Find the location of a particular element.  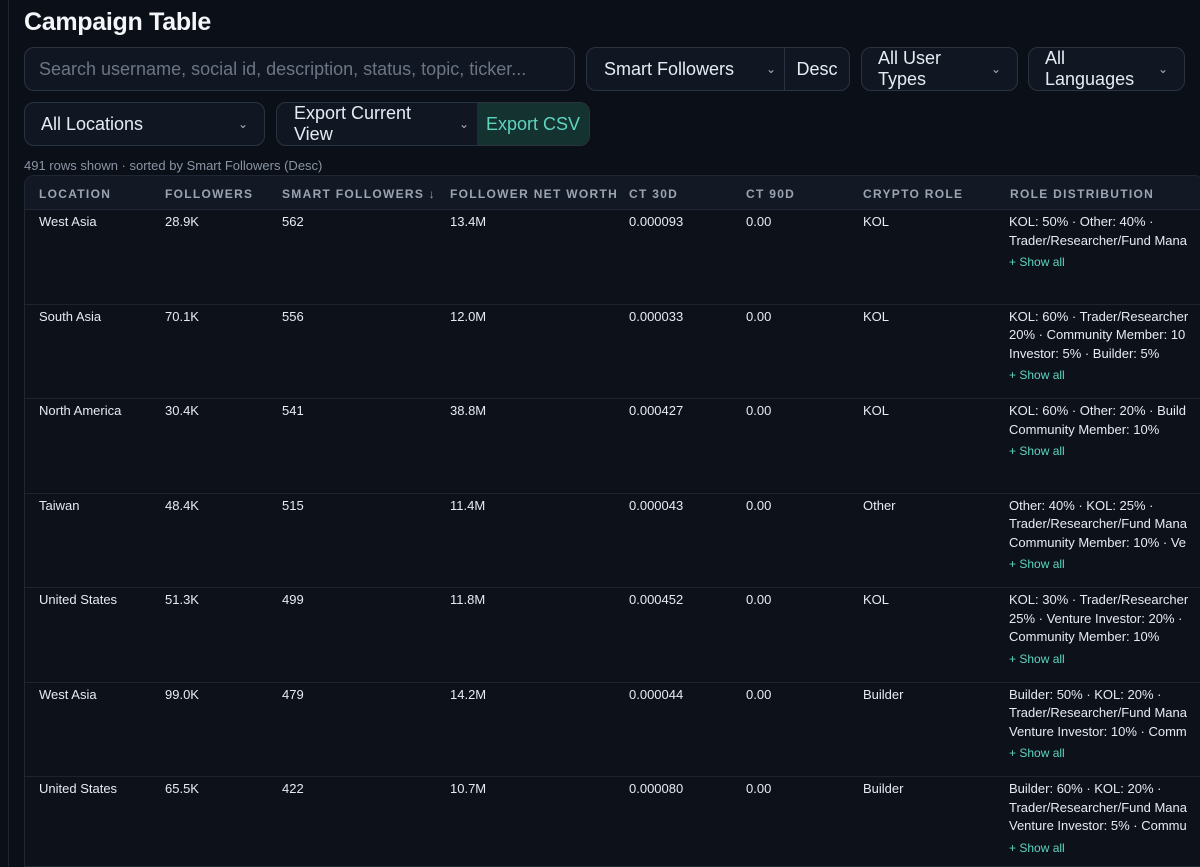

cell-ct30: 0.000080 is located at coordinates (656, 788).